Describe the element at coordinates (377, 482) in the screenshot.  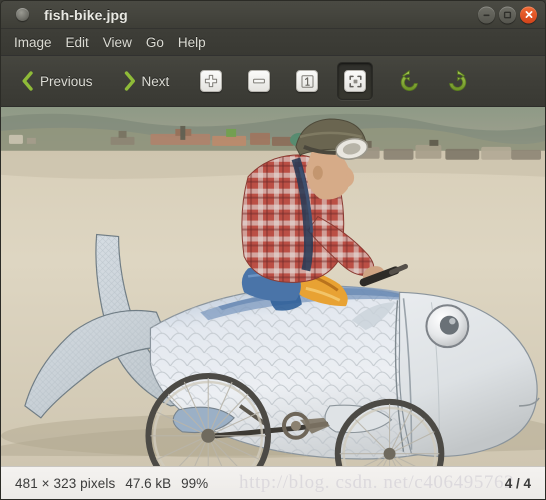
I see `watermark-text: http://blog. csdn. net/c406495762` at that location.